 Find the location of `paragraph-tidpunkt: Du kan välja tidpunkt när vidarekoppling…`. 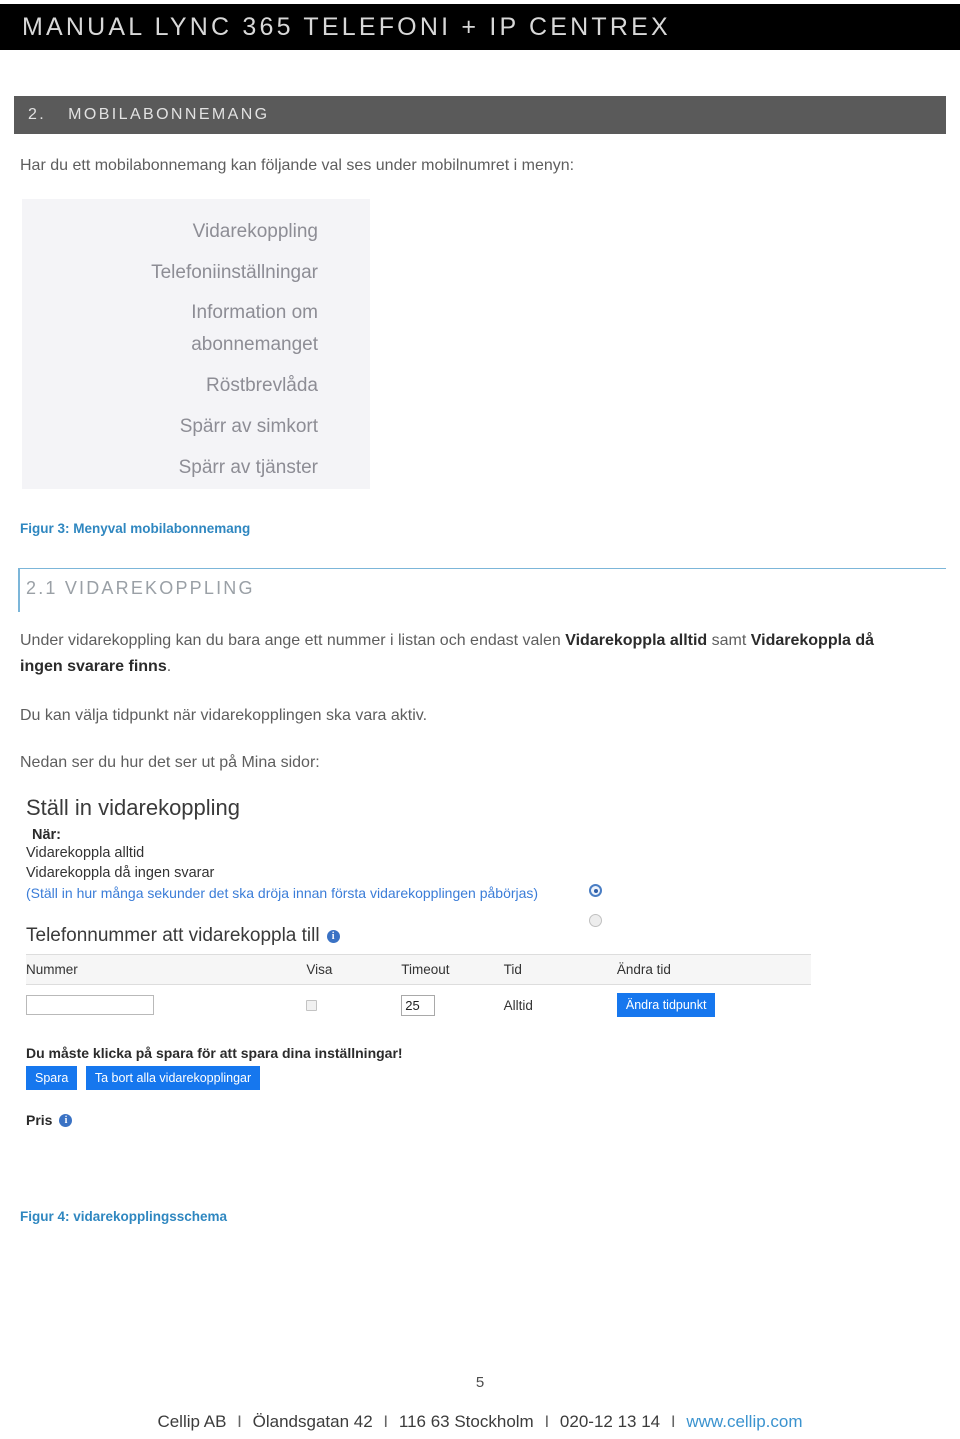

paragraph-tidpunkt: Du kan välja tidpunkt när vidarekoppling… is located at coordinates (224, 715).